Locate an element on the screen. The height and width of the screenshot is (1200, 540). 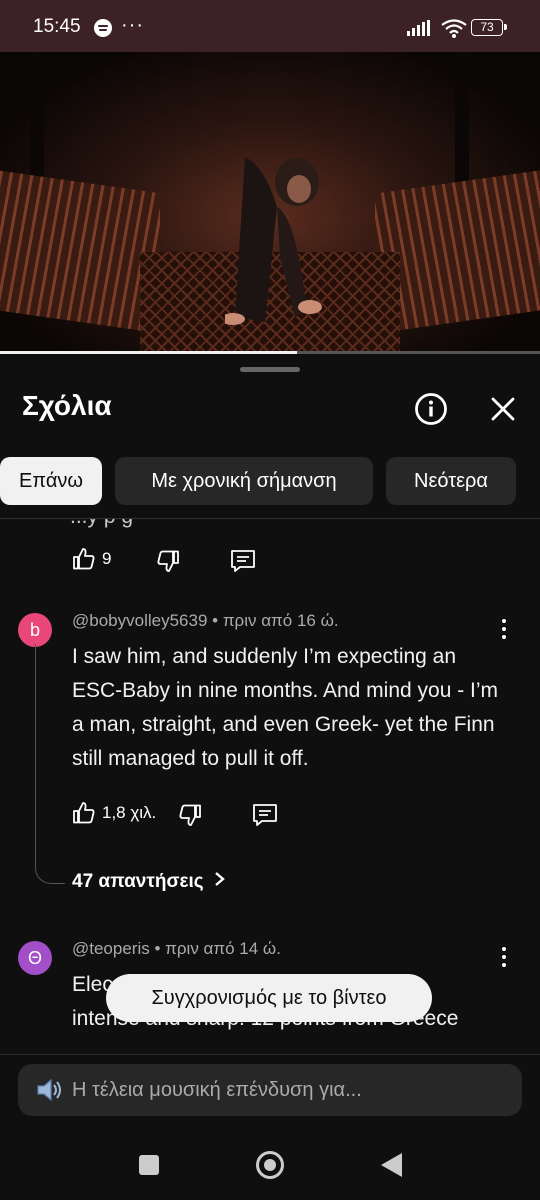
replies-count: 47 απαντήσεις is located at coordinates (138, 881).